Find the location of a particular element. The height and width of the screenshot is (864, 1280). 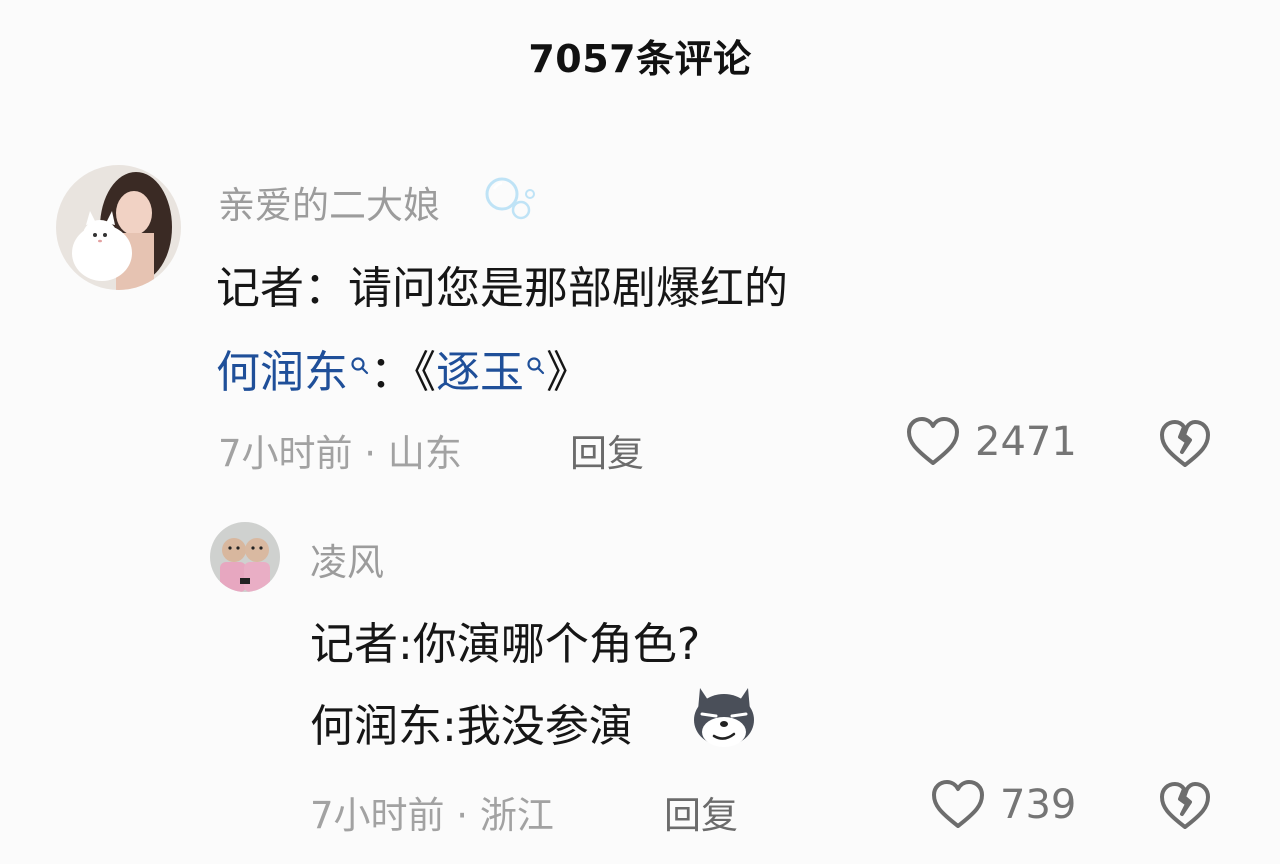

like-count: 739 is located at coordinates (1038, 805).